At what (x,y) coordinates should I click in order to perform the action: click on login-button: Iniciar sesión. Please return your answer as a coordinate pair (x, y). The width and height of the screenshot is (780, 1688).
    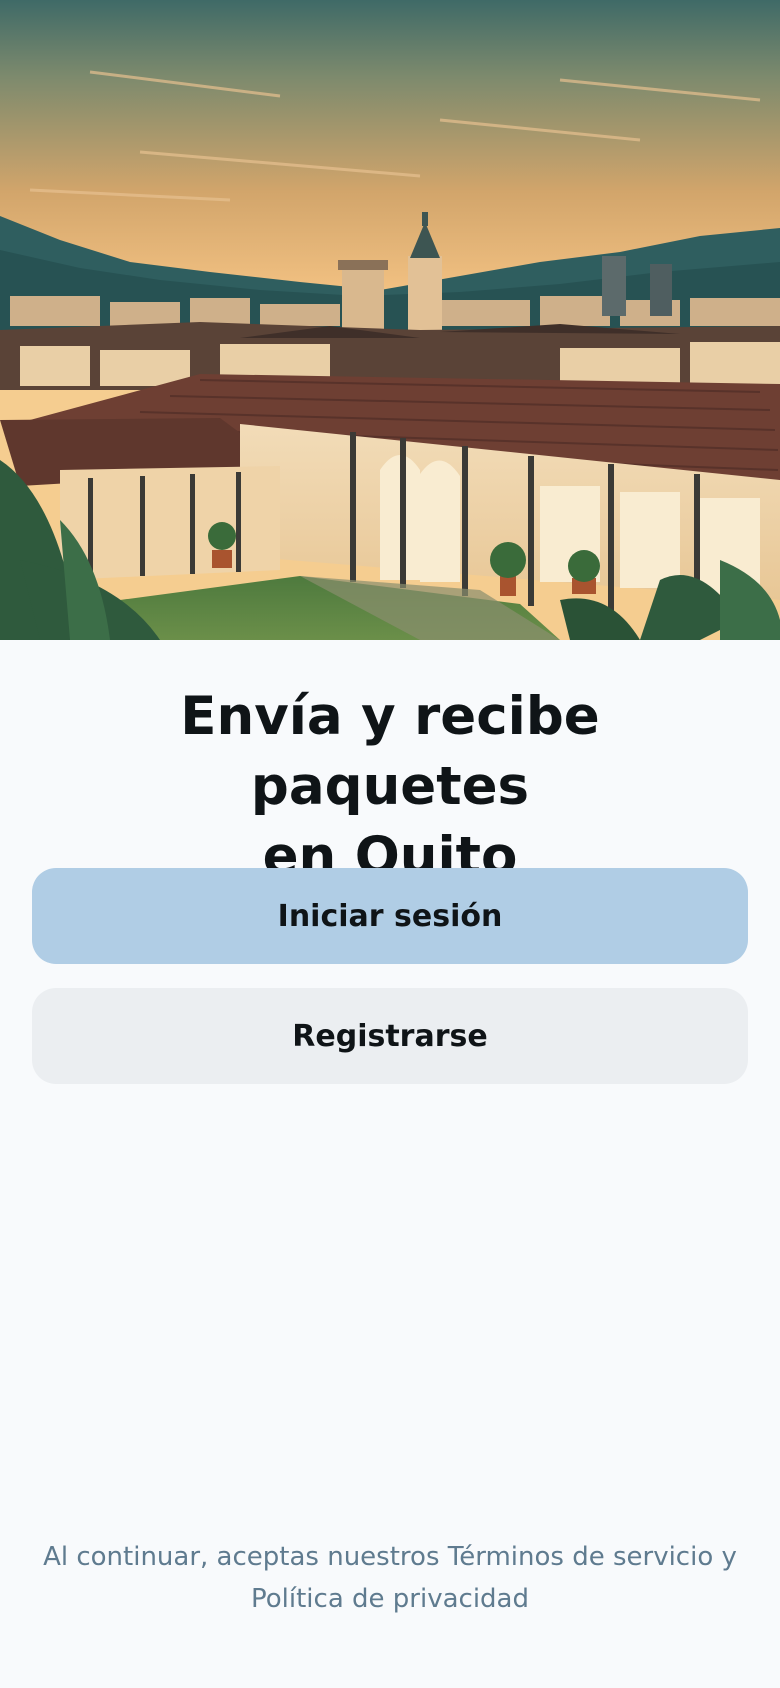
    Looking at the image, I should click on (390, 916).